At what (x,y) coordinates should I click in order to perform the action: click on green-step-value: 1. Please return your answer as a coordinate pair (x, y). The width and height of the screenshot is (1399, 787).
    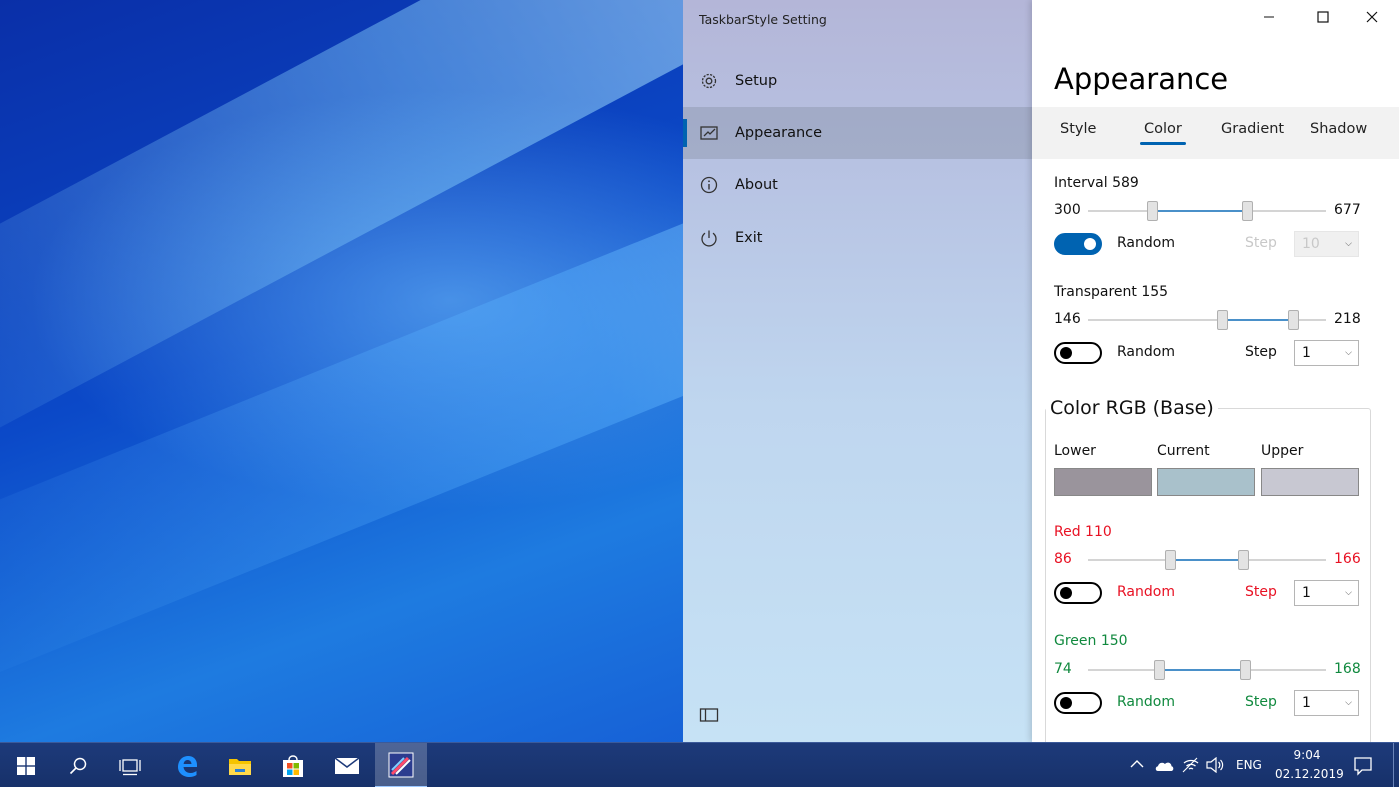
    Looking at the image, I should click on (1306, 703).